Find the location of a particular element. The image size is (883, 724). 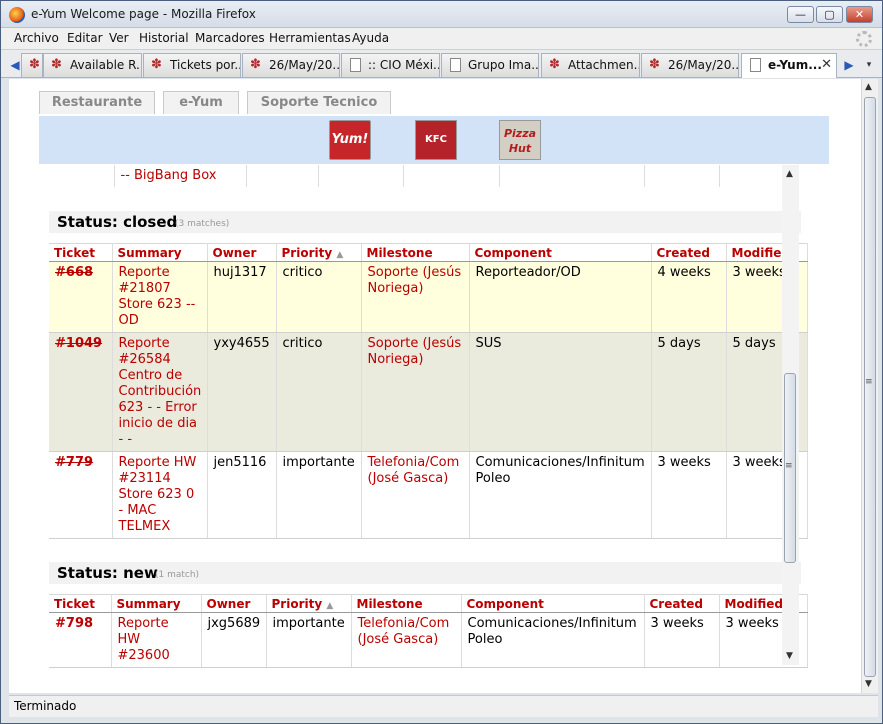

close-button: ✕ is located at coordinates (859, 14).